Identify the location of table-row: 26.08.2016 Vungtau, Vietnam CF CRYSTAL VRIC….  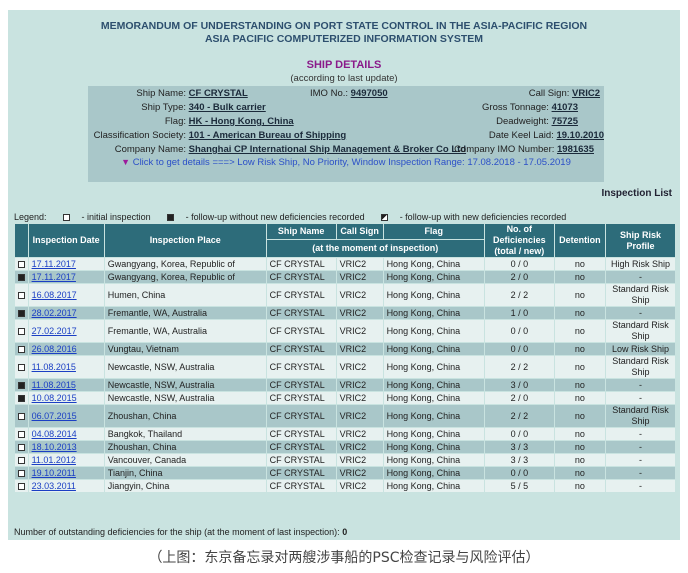
(345, 349).